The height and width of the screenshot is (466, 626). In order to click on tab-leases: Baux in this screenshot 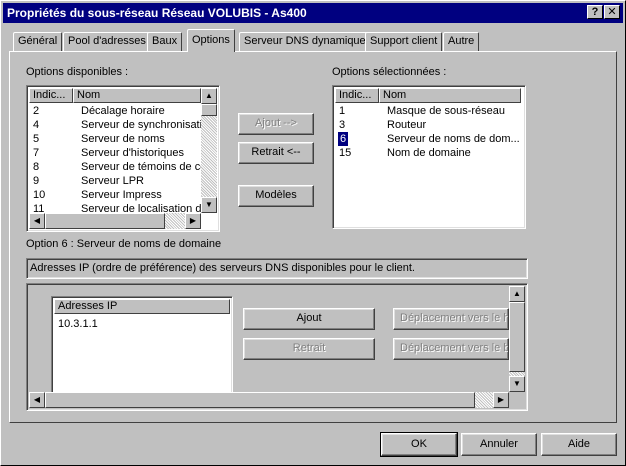, I will do `click(165, 41)`.